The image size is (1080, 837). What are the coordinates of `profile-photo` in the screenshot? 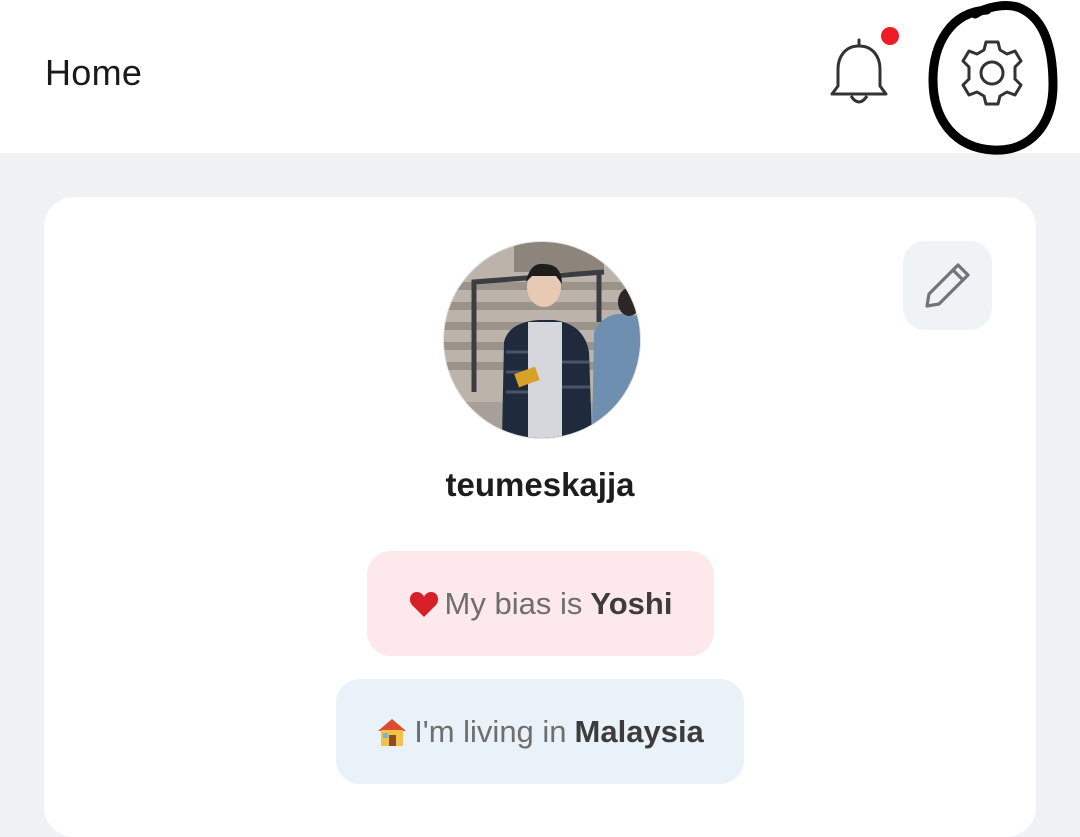 It's located at (542, 340).